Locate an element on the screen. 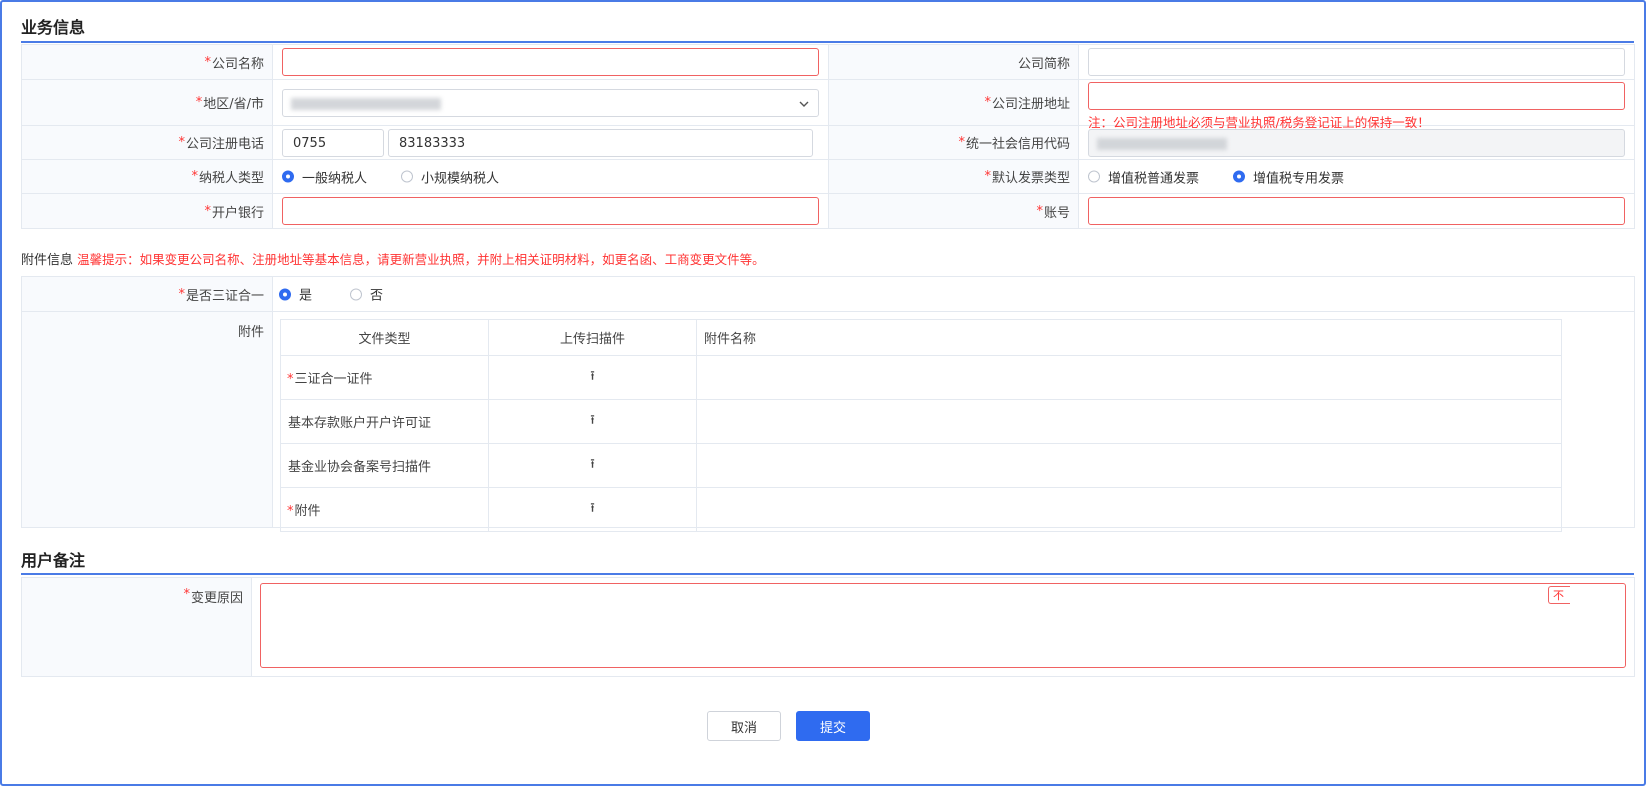 The width and height of the screenshot is (1646, 786). table-header-row: 文件类型 上传扫描件 附件名称 is located at coordinates (921, 337).